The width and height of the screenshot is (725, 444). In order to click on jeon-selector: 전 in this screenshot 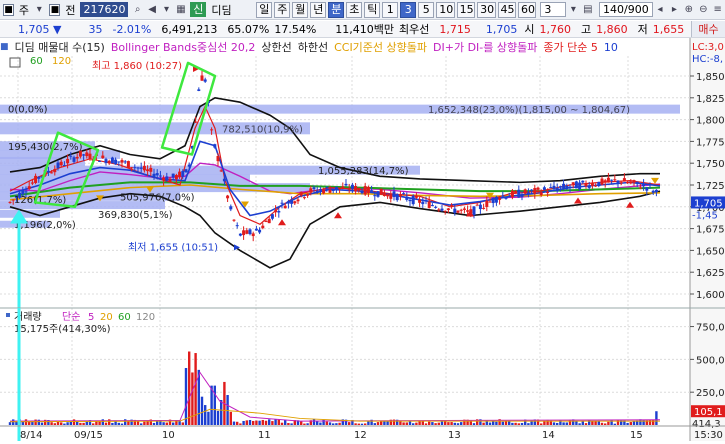, I will do `click(70, 10)`.